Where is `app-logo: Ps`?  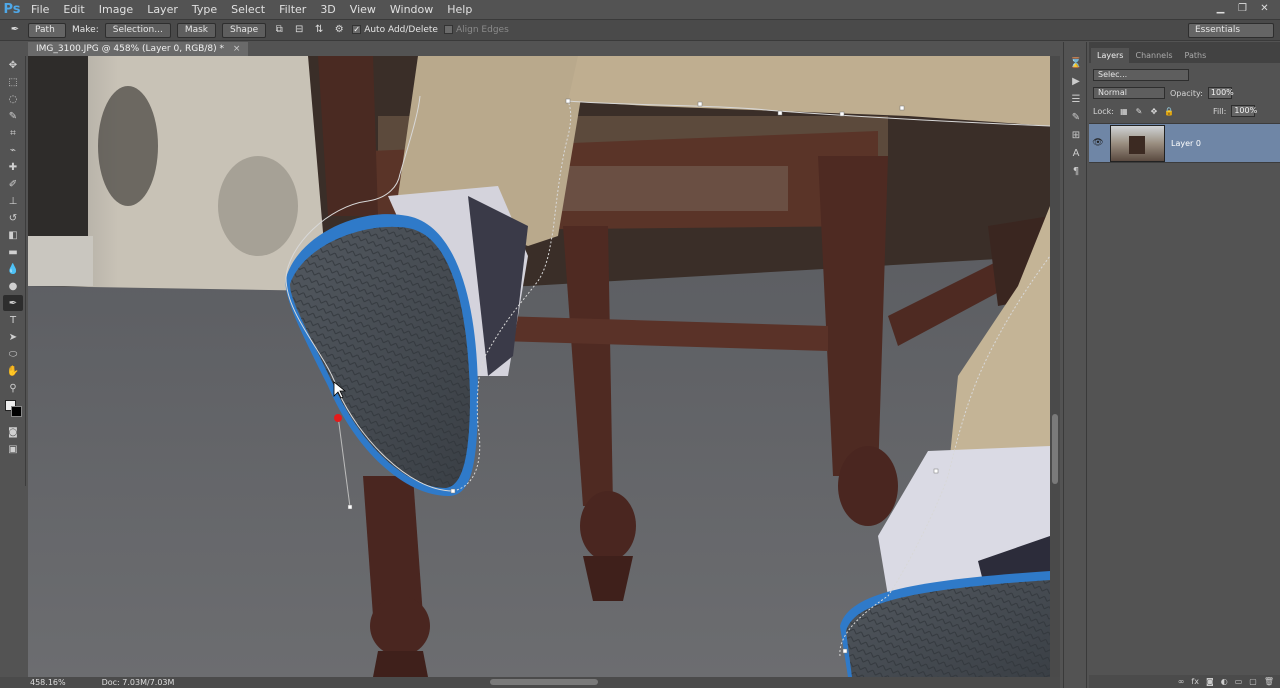
app-logo: Ps is located at coordinates (12, 9).